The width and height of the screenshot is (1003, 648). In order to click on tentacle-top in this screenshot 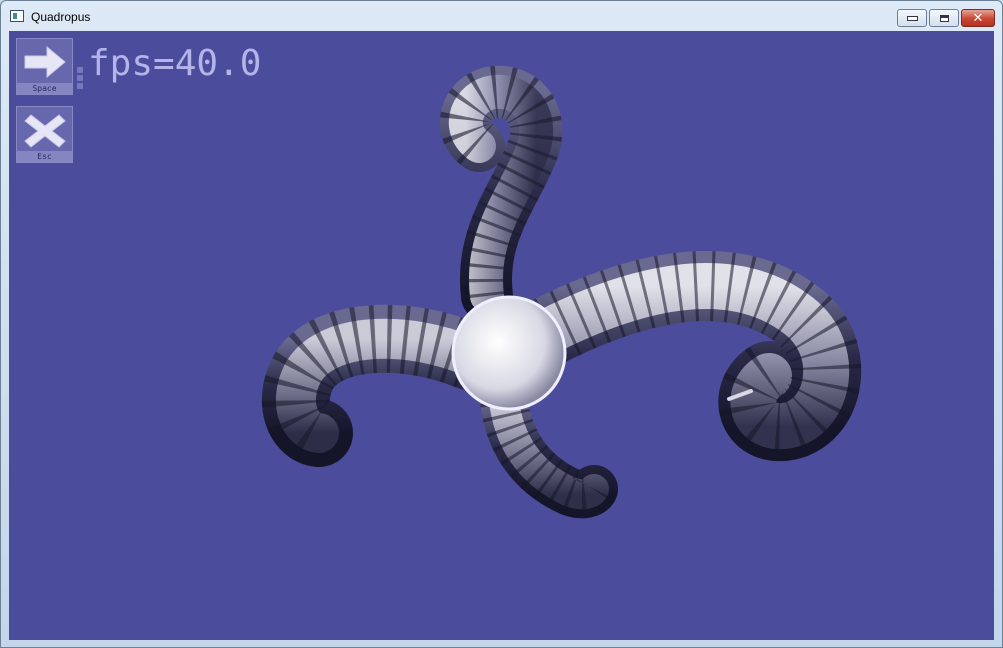, I will do `click(501, 193)`.